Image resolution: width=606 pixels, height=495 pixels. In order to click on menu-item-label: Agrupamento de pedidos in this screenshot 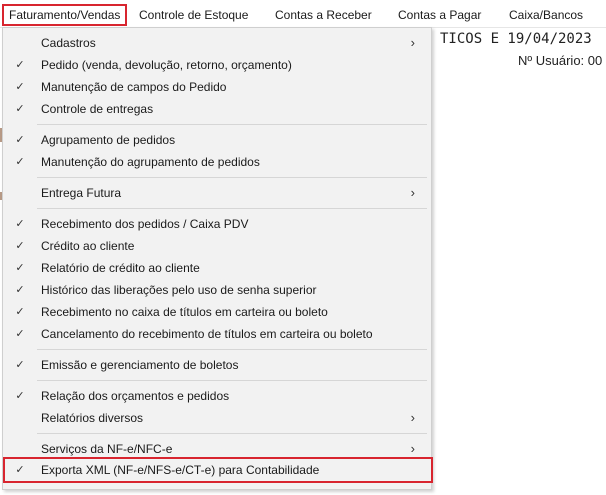, I will do `click(108, 140)`.